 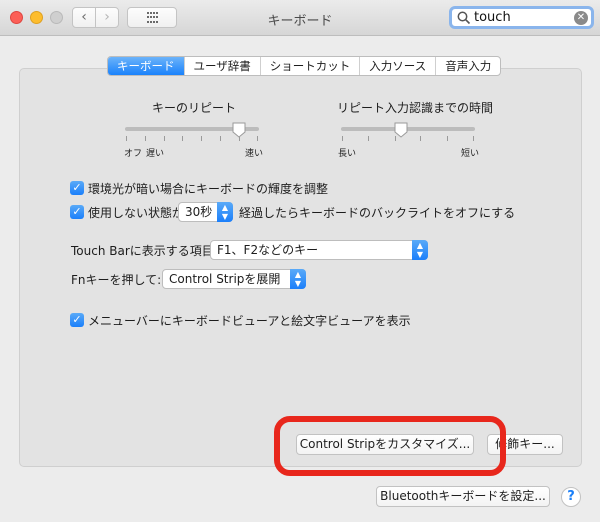 What do you see at coordinates (77, 212) in the screenshot?
I see `backlight-off-checkbox: ✓` at bounding box center [77, 212].